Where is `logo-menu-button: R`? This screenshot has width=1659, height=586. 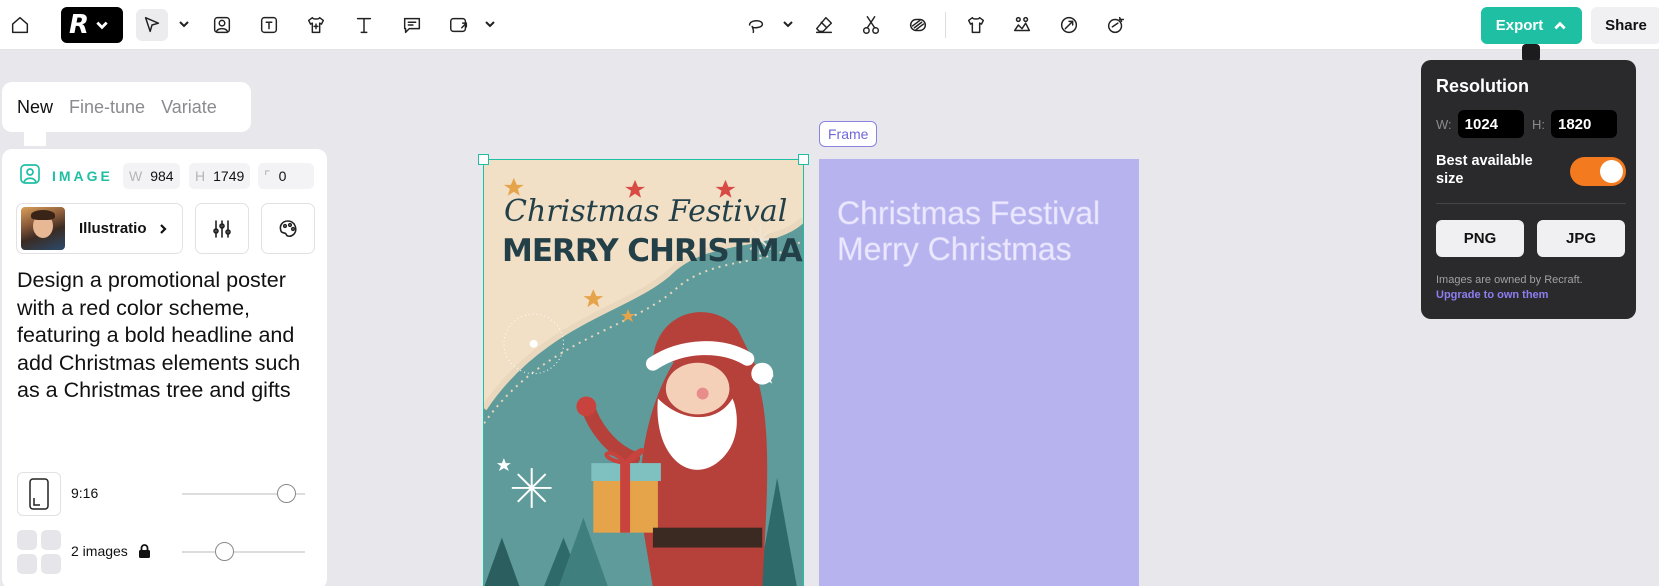 logo-menu-button: R is located at coordinates (92, 25).